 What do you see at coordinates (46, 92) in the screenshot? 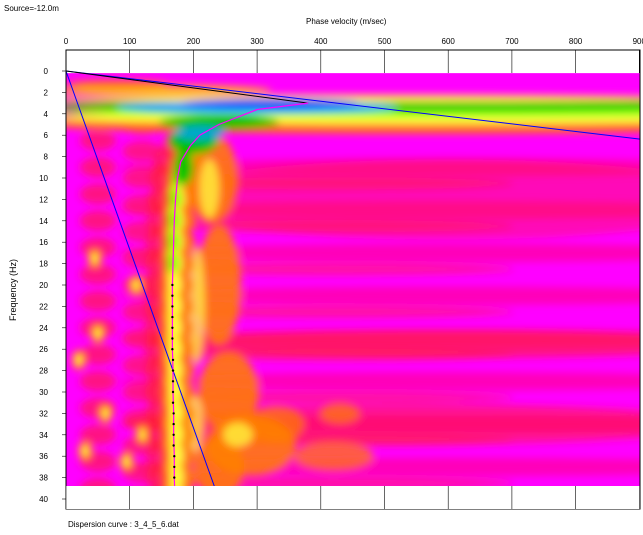
I see `y-tick-label: 2` at bounding box center [46, 92].